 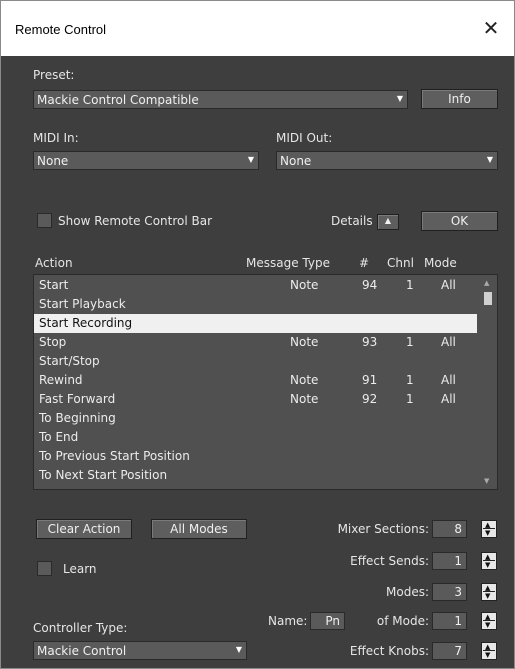 I want to click on table-row: Fast Forward Note 92 1 All, so click(x=255, y=399).